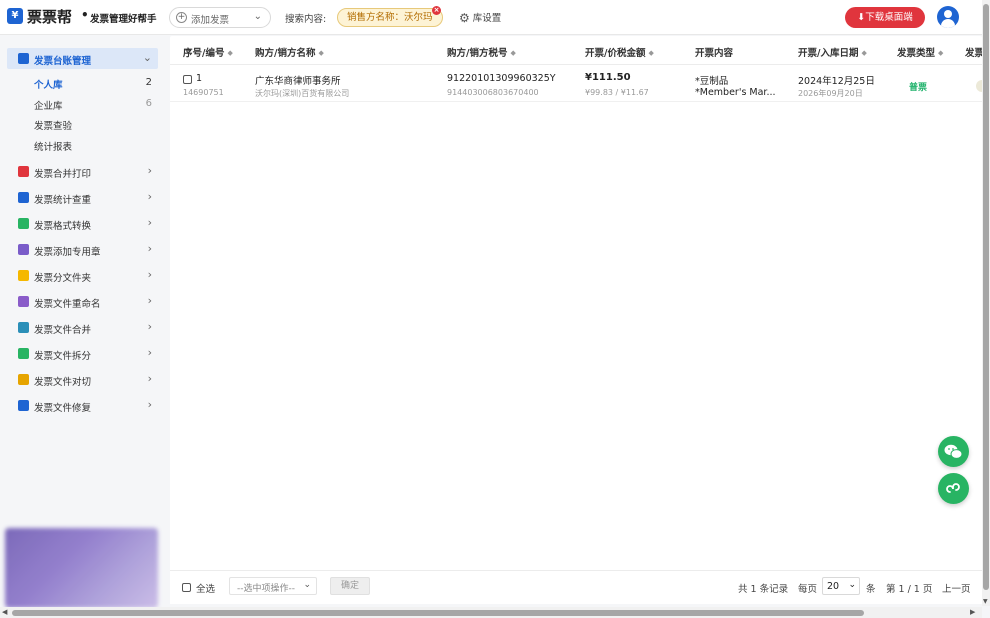 The height and width of the screenshot is (618, 990). What do you see at coordinates (82, 379) in the screenshot?
I see `sidebar-item-file-cut: 发票文件对切 ›` at bounding box center [82, 379].